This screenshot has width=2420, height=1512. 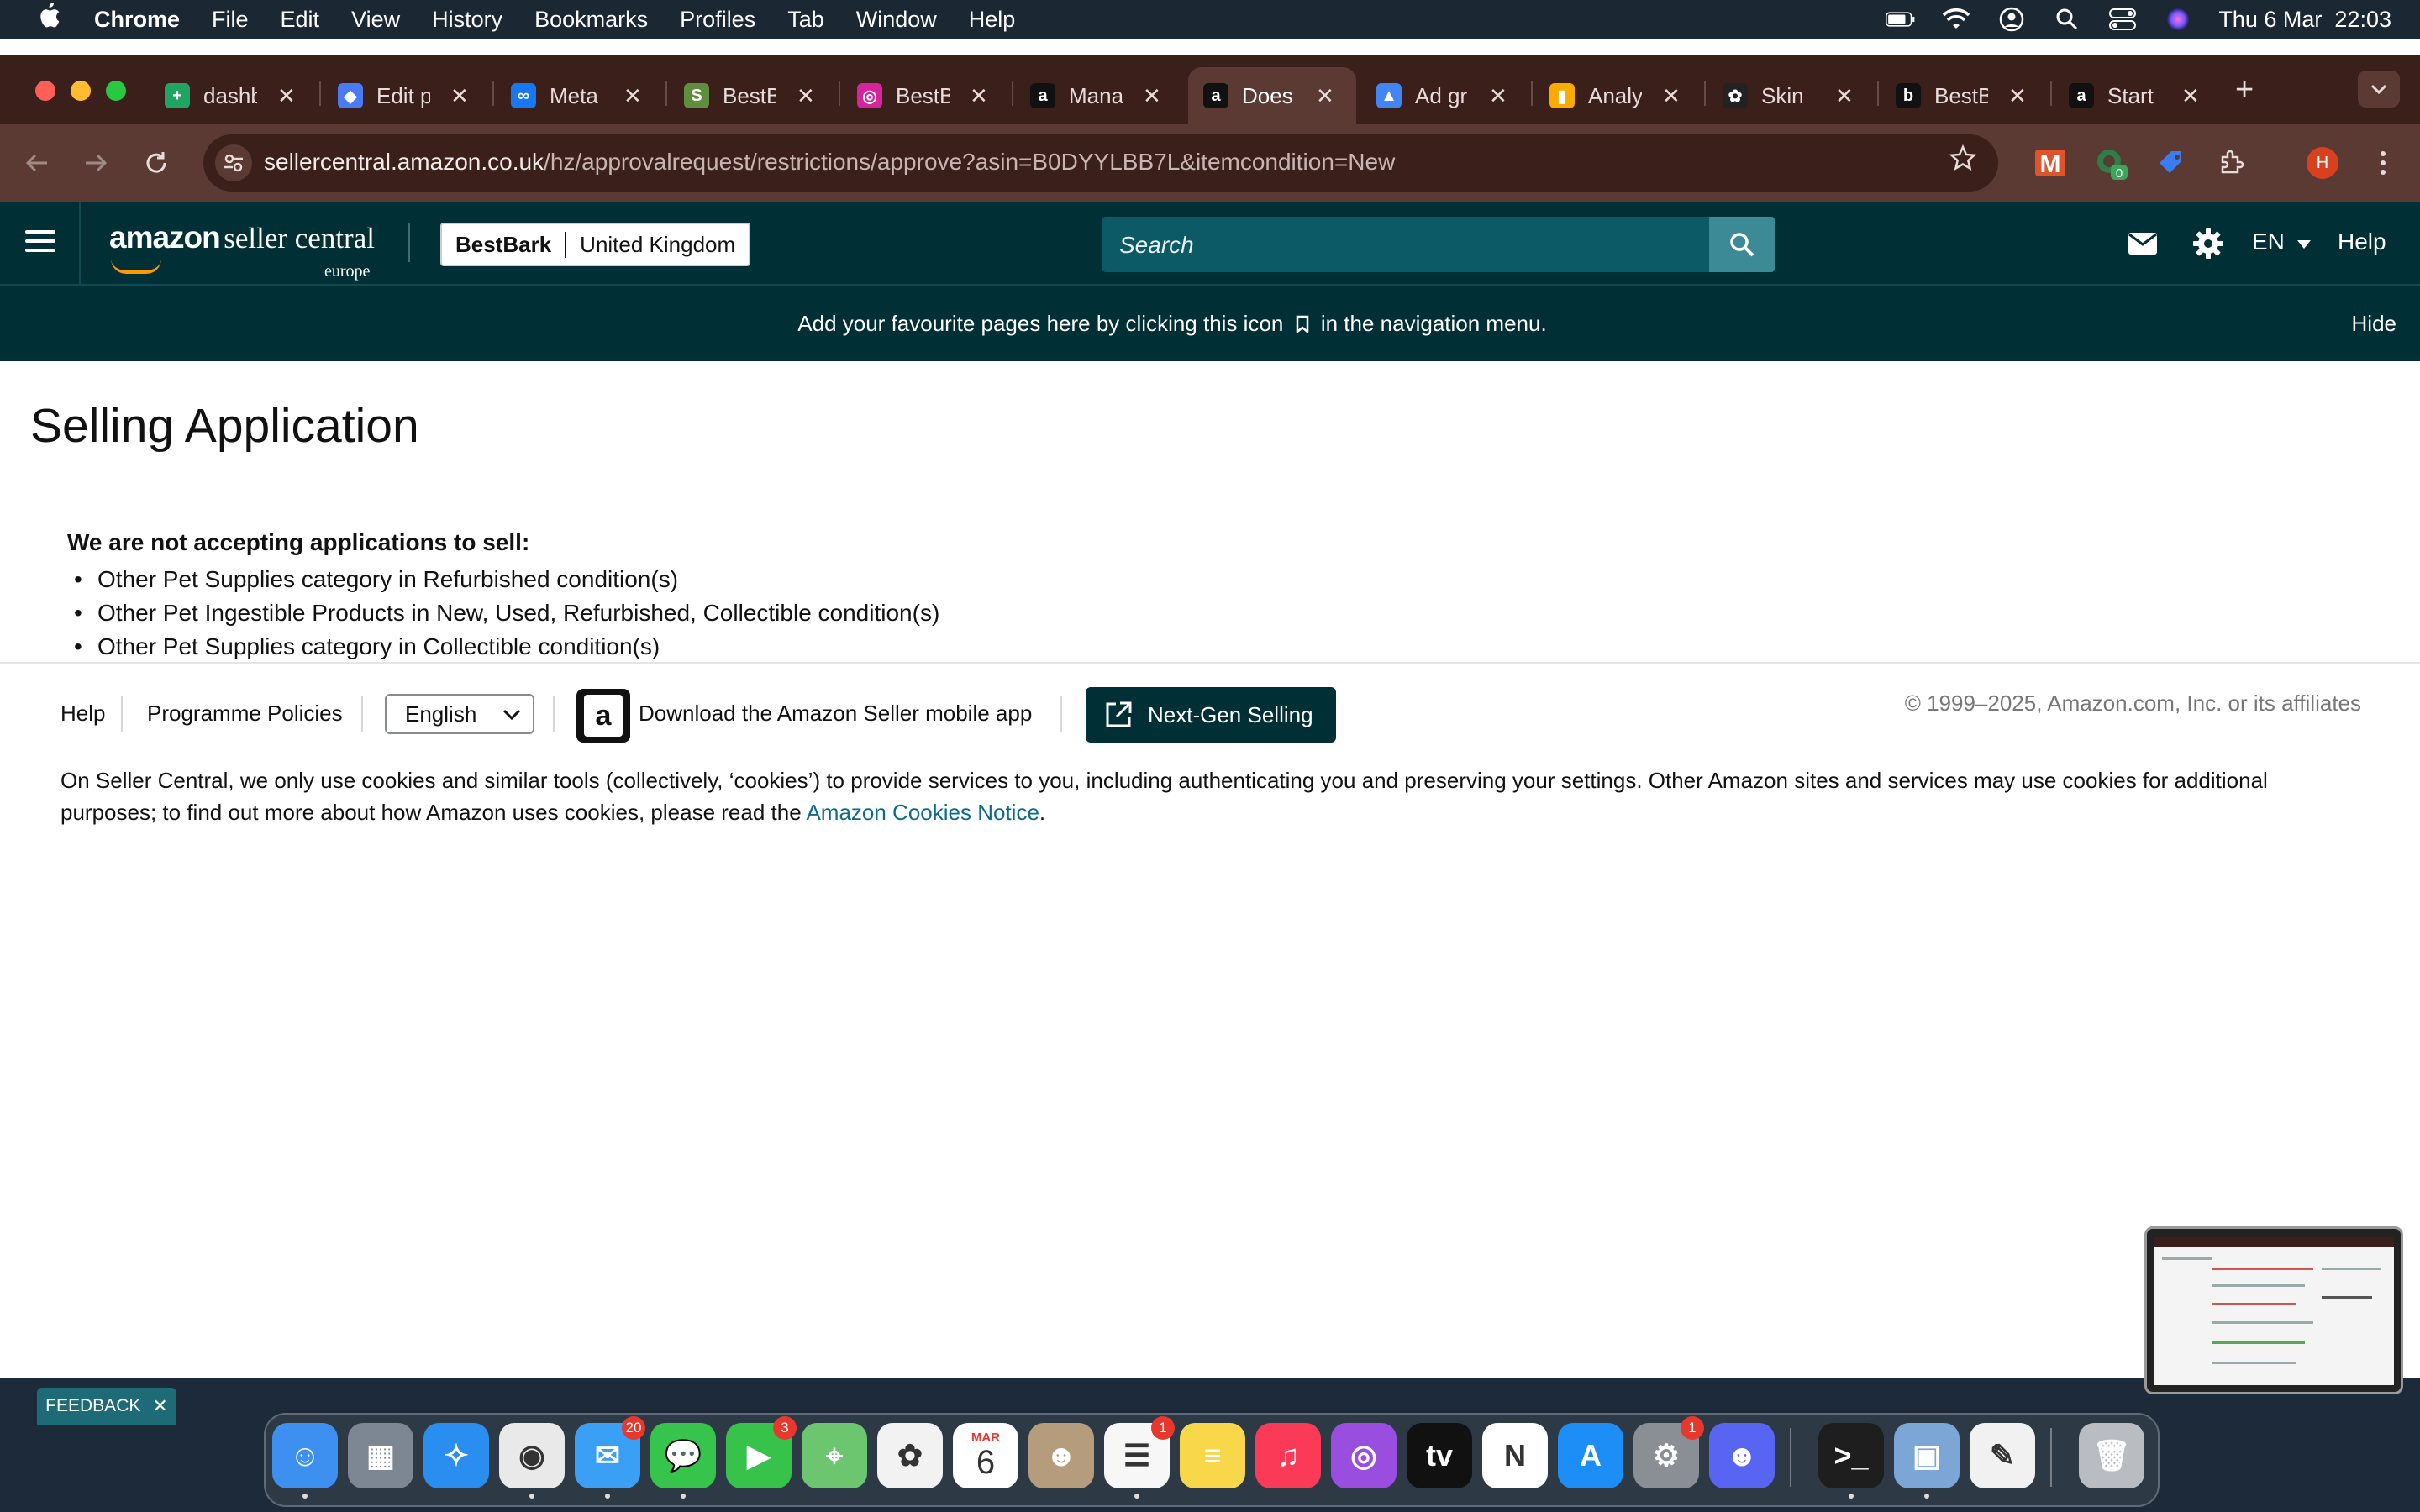 What do you see at coordinates (1061, 1455) in the screenshot?
I see `contacts-icon: ☻` at bounding box center [1061, 1455].